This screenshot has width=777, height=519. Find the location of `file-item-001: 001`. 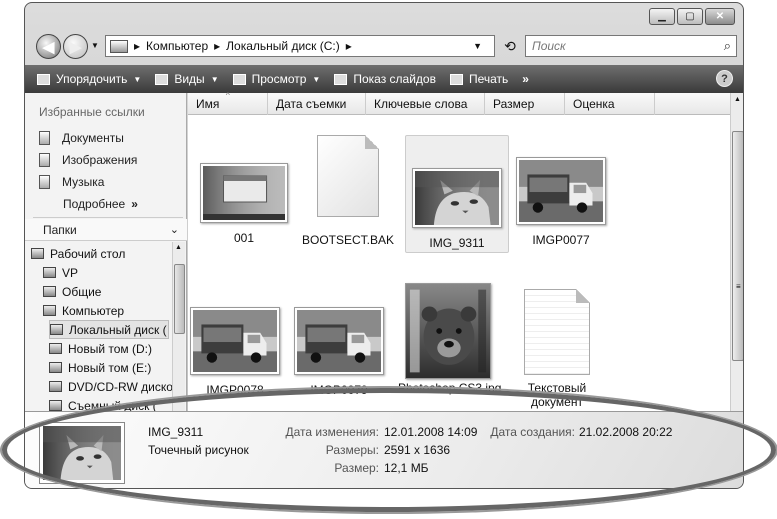

file-item-001: 001 is located at coordinates (244, 204).